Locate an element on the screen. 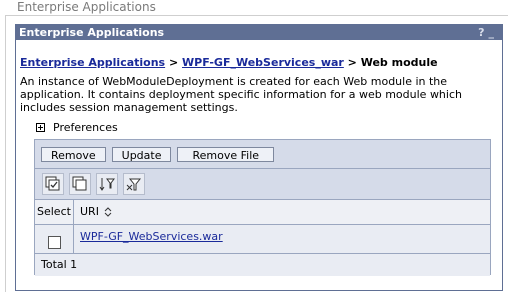  preferences-label: Preferences is located at coordinates (85, 127).